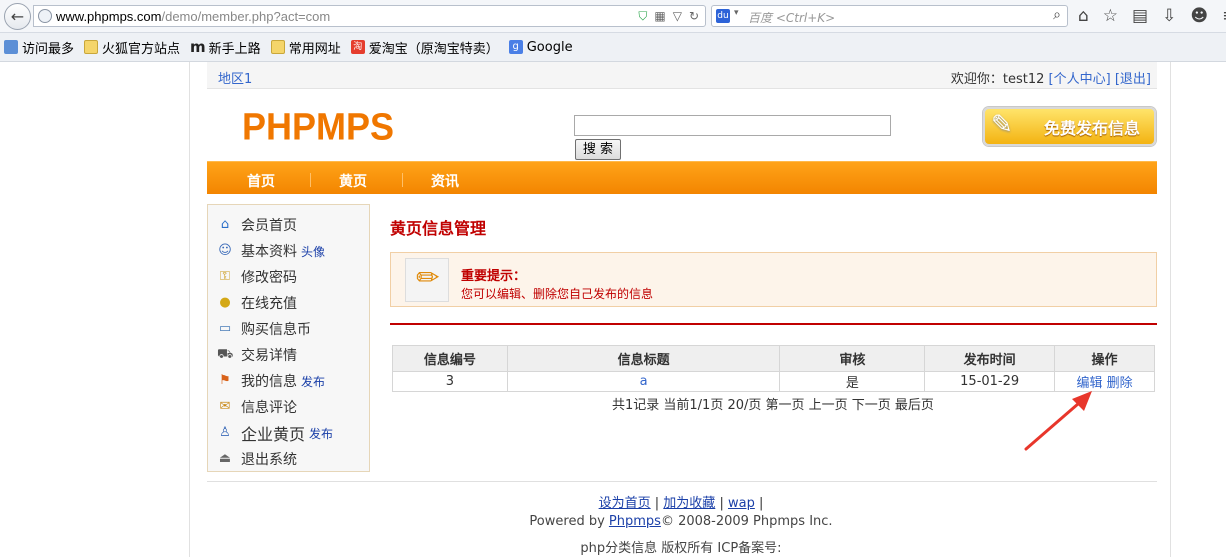 Image resolution: width=1226 pixels, height=557 pixels. Describe the element at coordinates (625, 503) in the screenshot. I see `set-home-link: 设为首页` at that location.